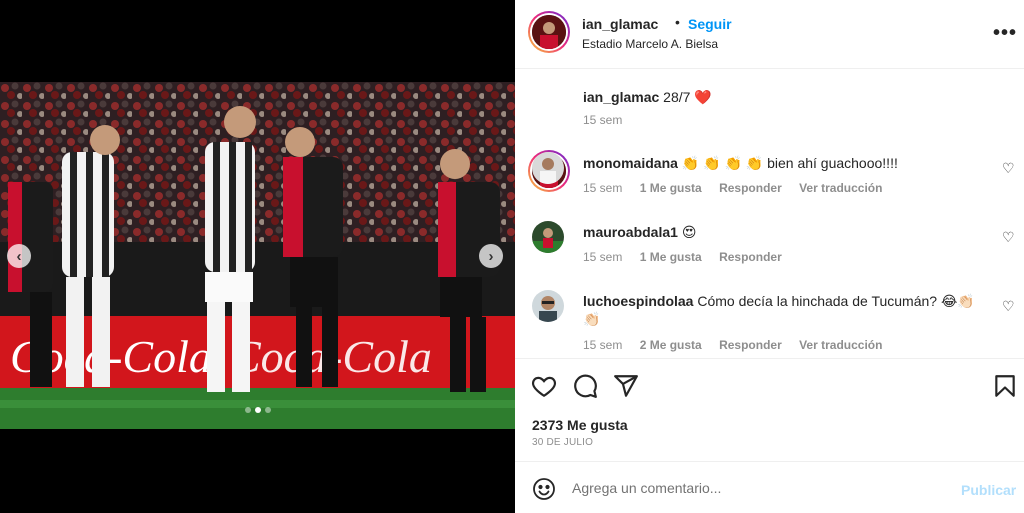  What do you see at coordinates (757, 488) in the screenshot?
I see `comment-input` at bounding box center [757, 488].